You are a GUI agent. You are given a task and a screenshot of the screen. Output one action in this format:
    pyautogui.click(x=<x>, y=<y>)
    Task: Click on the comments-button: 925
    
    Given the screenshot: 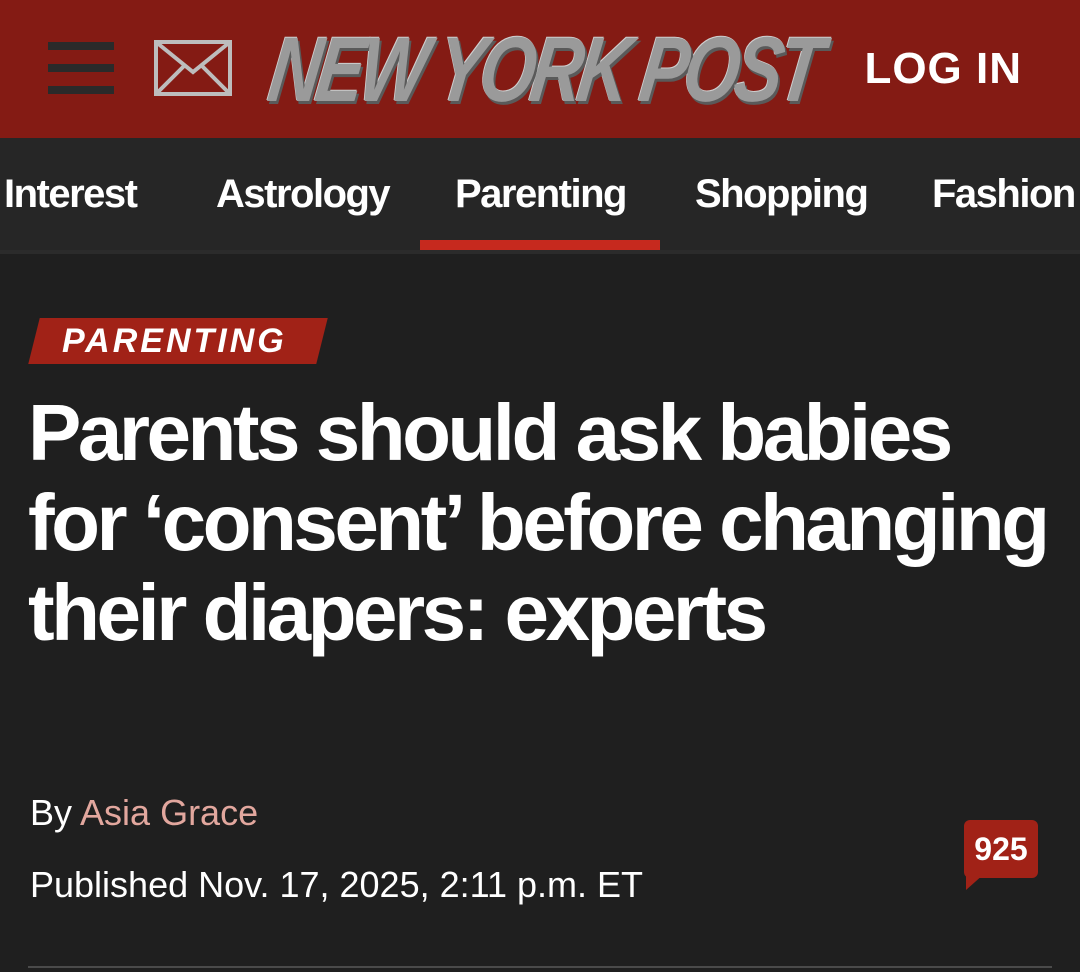 What is the action you would take?
    pyautogui.click(x=1001, y=855)
    